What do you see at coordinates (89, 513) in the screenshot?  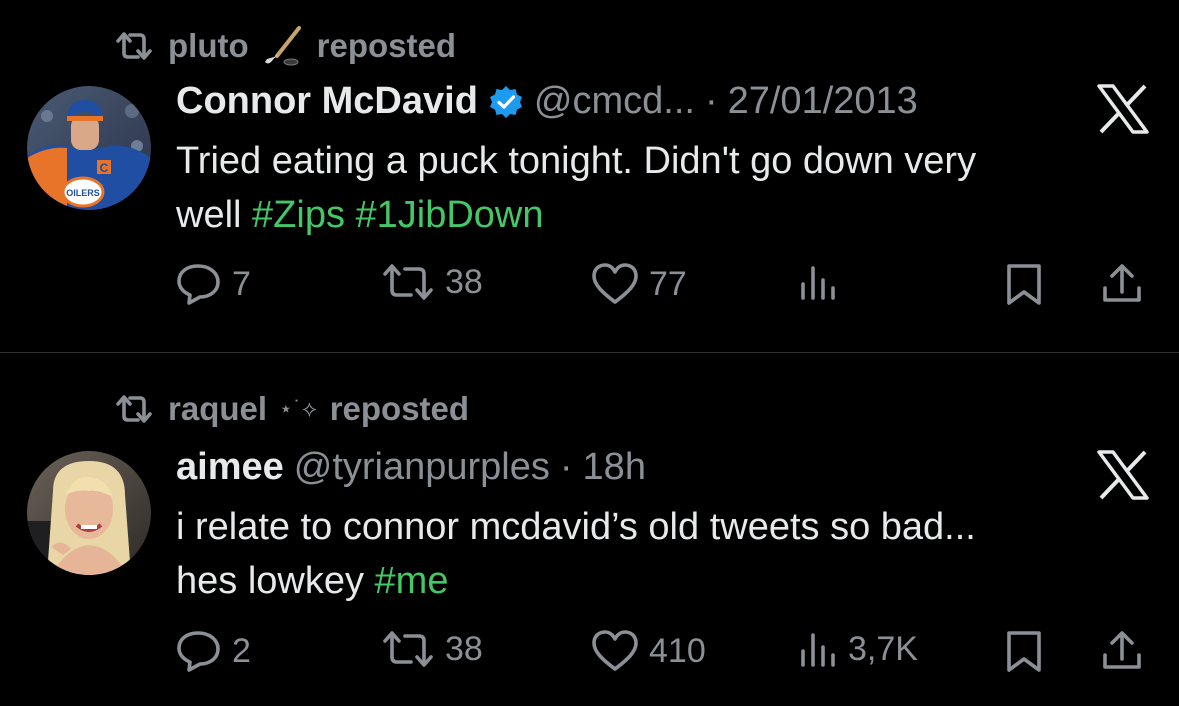 I see `avatar` at bounding box center [89, 513].